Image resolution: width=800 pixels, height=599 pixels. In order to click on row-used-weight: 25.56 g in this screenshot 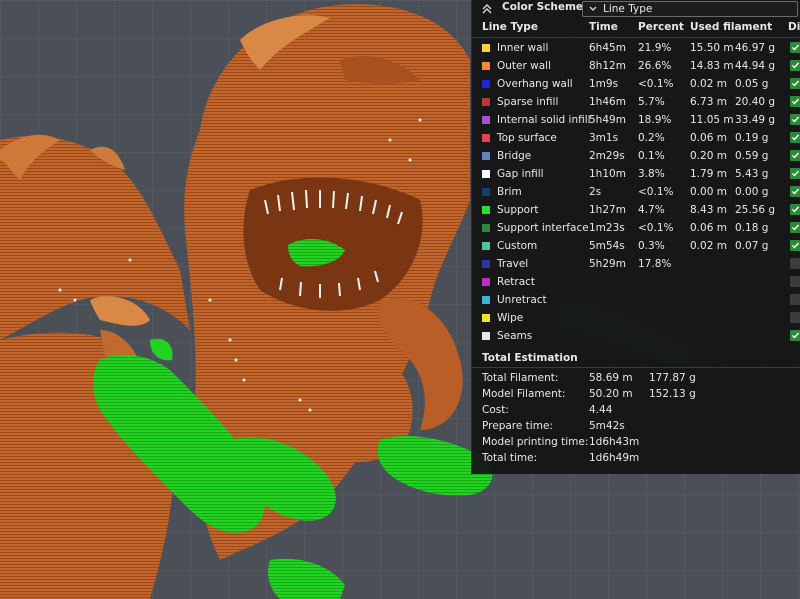, I will do `click(755, 210)`.